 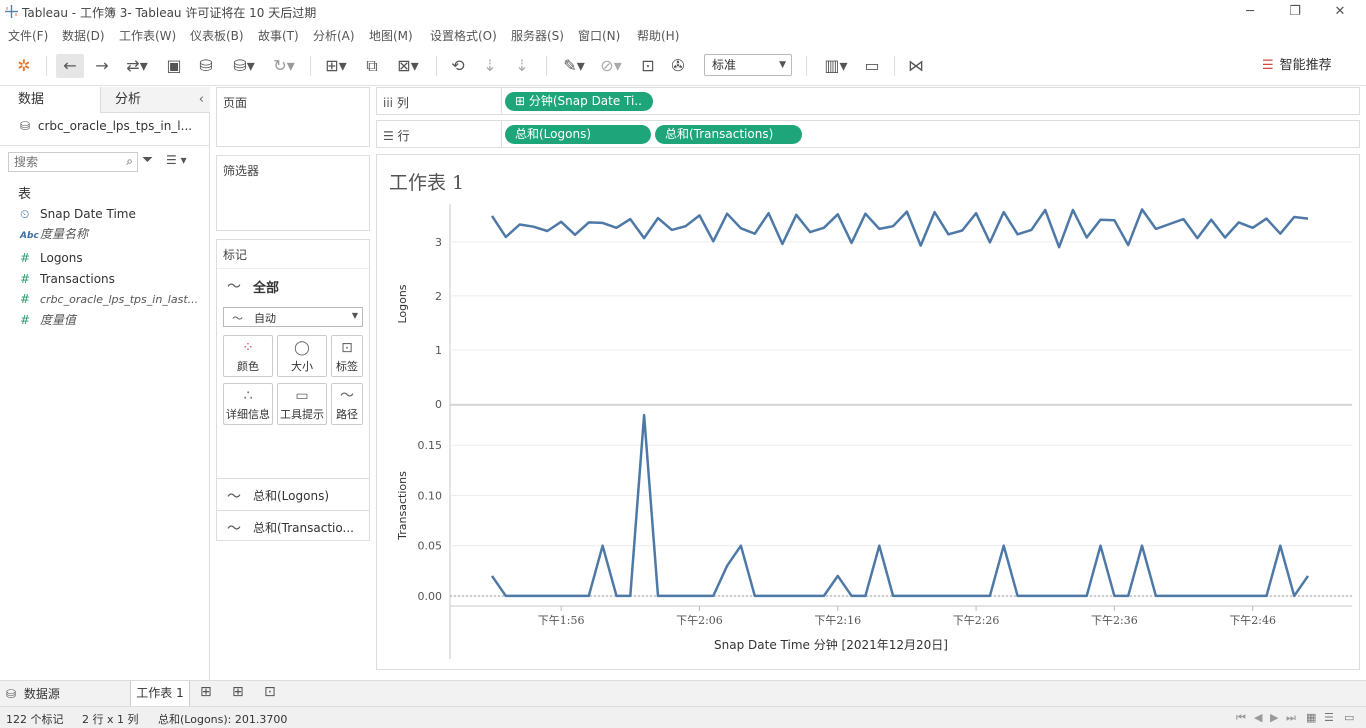 I want to click on filters-card: 筛选器, so click(x=293, y=193).